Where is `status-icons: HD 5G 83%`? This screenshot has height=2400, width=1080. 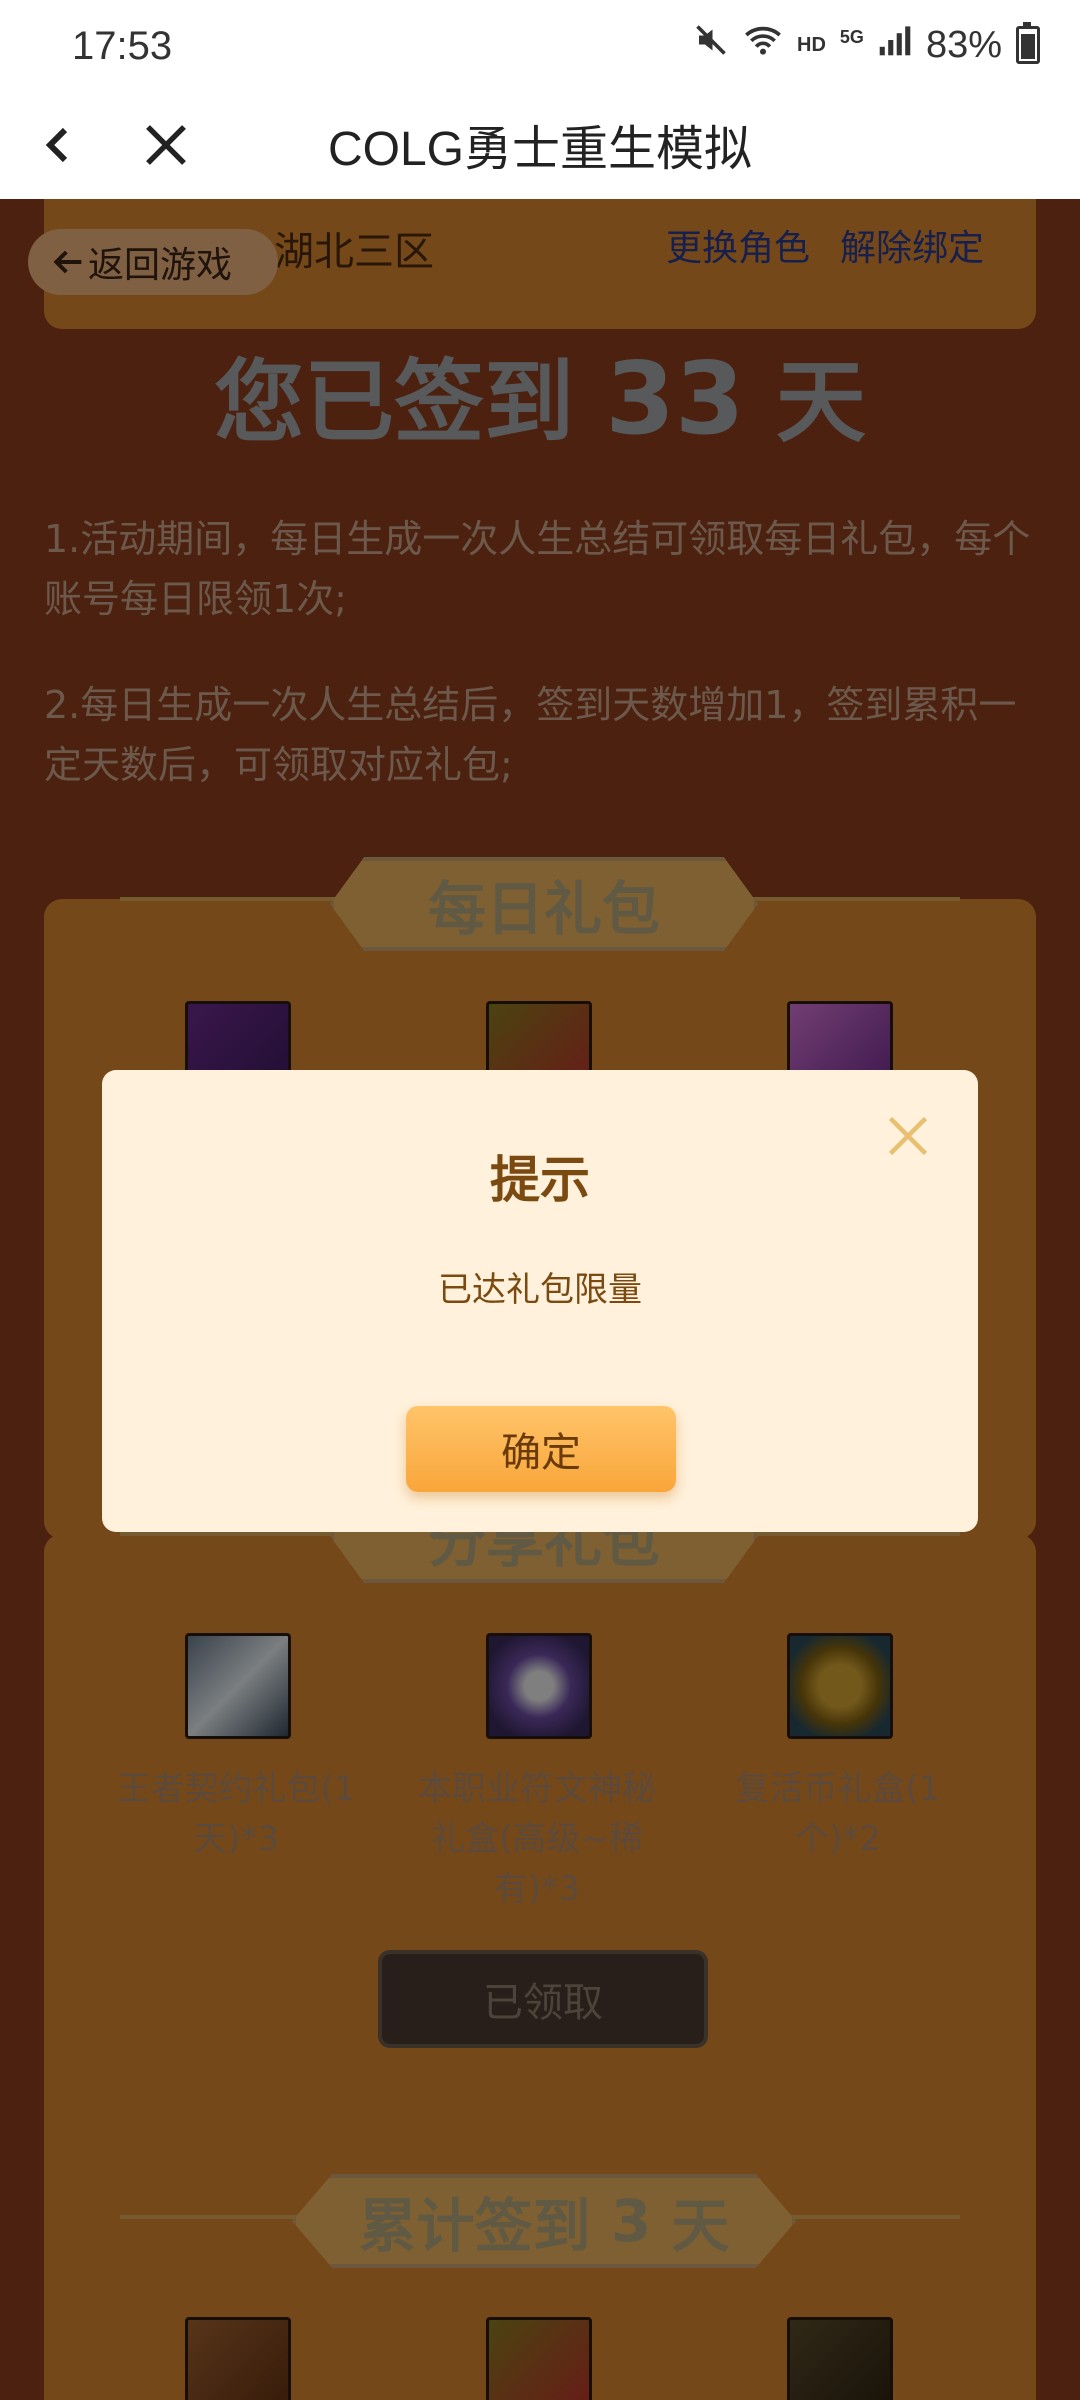 status-icons: HD 5G 83% is located at coordinates (866, 45).